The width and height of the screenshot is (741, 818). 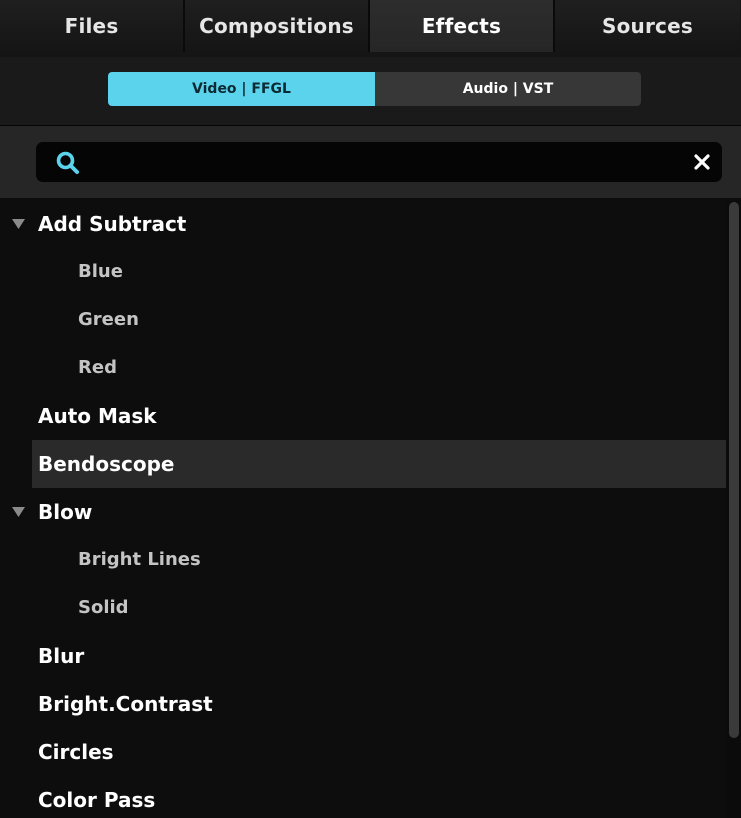 I want to click on list-item-blur: Blur, so click(x=363, y=656).